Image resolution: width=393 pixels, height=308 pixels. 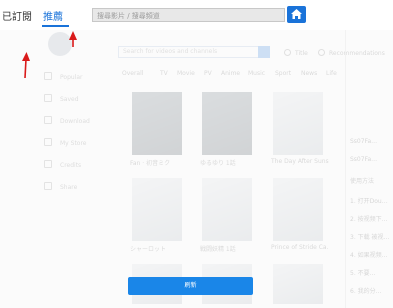 I want to click on tab-active-indicator, so click(x=55, y=26).